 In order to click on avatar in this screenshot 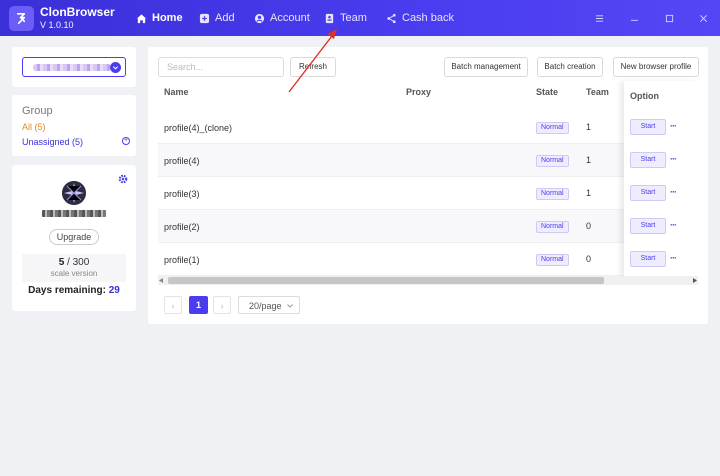, I will do `click(74, 193)`.